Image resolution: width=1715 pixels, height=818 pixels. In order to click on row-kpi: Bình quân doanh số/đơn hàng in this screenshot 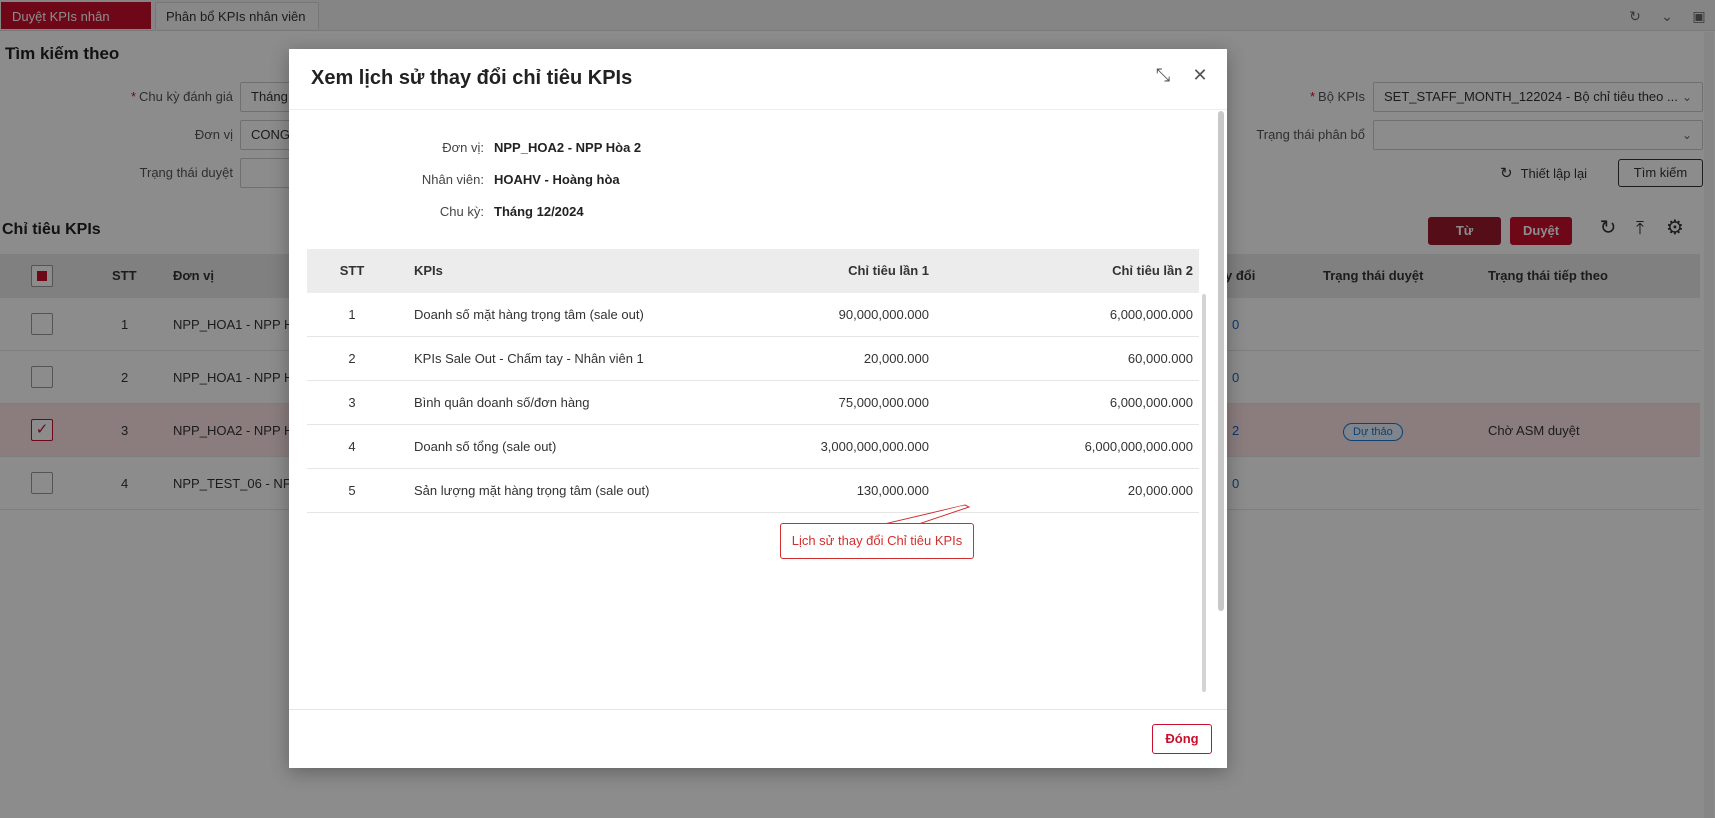, I will do `click(502, 402)`.